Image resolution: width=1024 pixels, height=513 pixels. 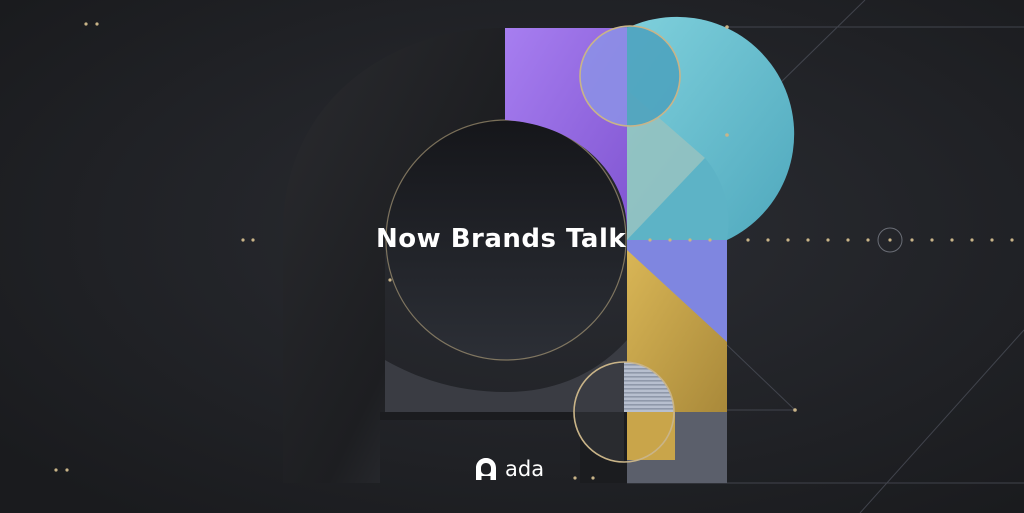 I want to click on headline: Now Brands Talk, so click(x=501, y=239).